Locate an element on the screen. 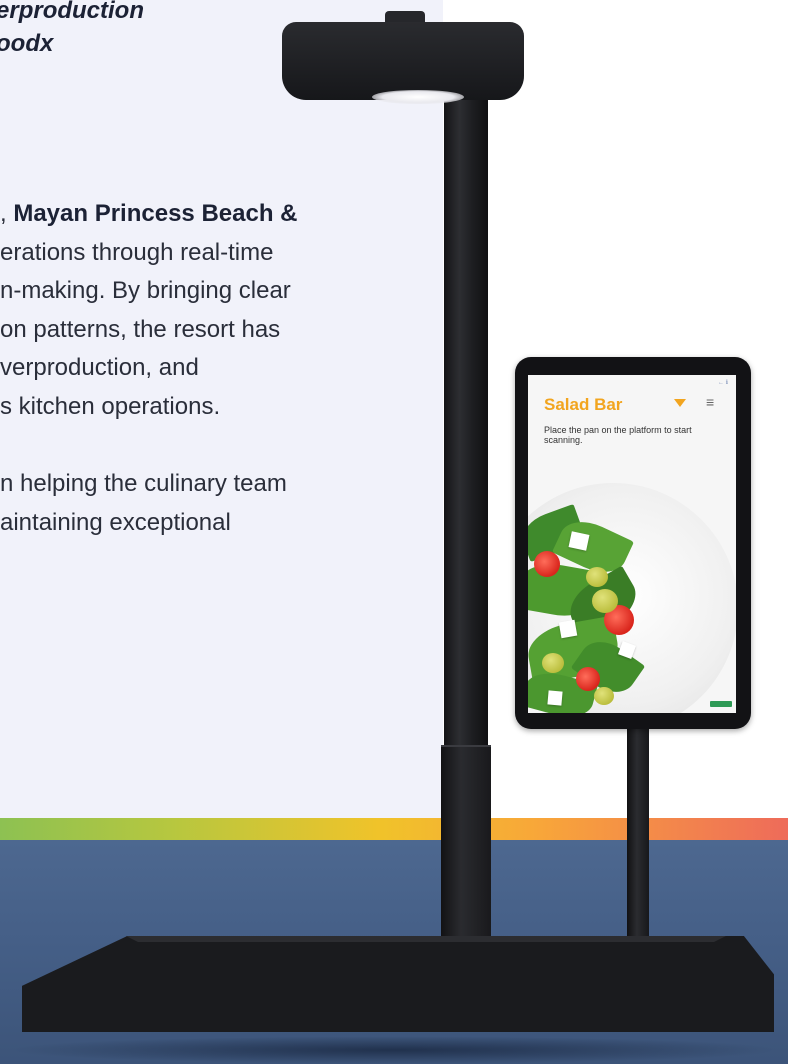  station-title: Salad Bar is located at coordinates (583, 404).